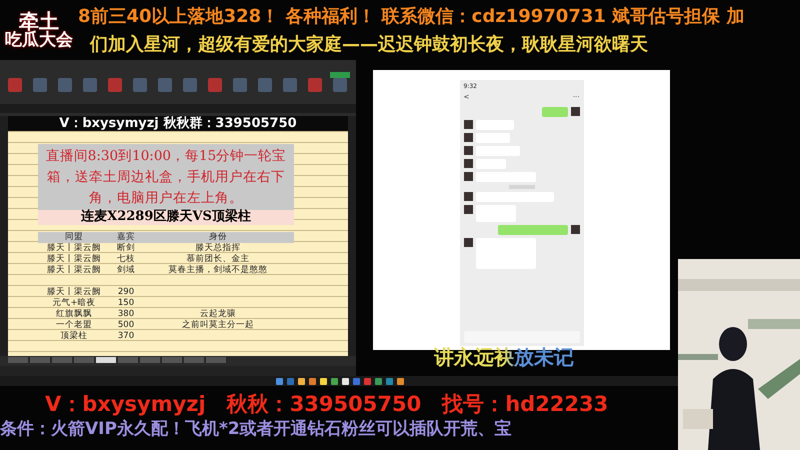 The image size is (800, 450). Describe the element at coordinates (74, 314) in the screenshot. I see `table-cell-text: 红旗飘飘` at that location.